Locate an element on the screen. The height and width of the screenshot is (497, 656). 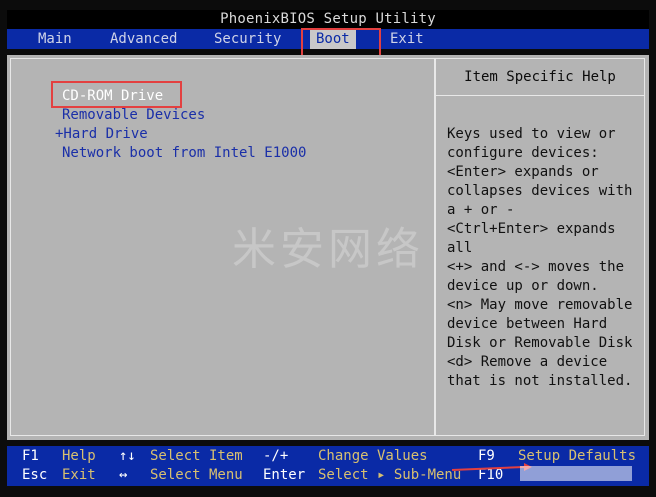
help-line: <Enter> expands or is located at coordinates (523, 172).